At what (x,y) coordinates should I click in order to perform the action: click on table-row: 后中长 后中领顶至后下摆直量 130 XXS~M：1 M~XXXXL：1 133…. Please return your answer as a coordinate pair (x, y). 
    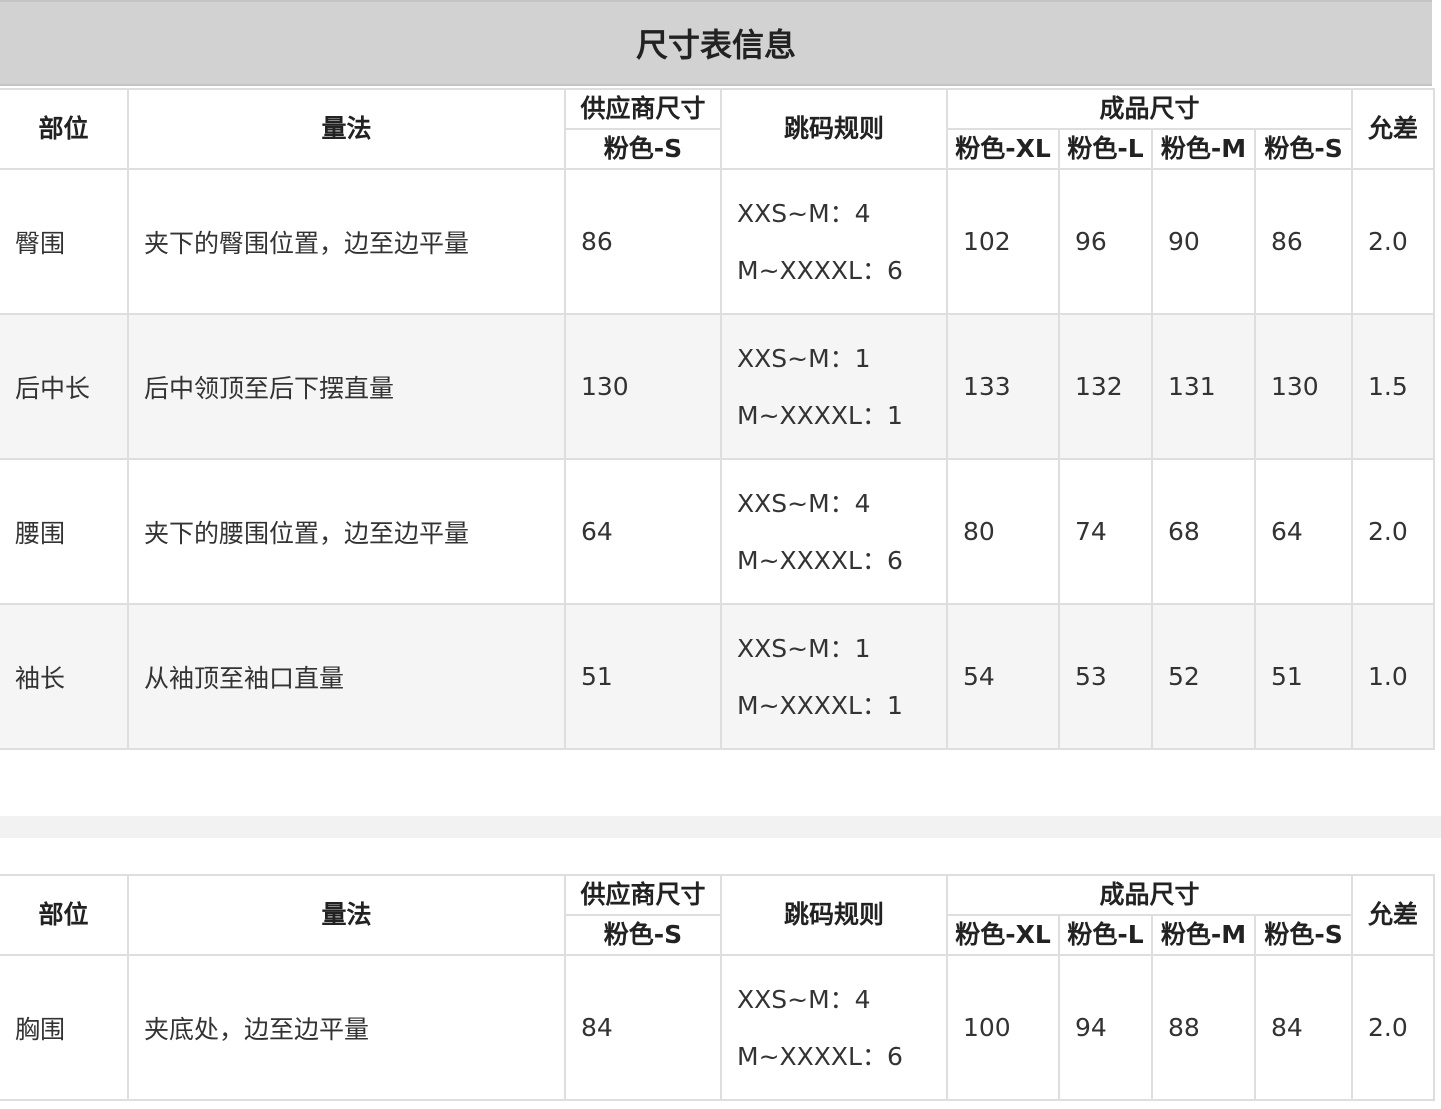
    Looking at the image, I should click on (718, 386).